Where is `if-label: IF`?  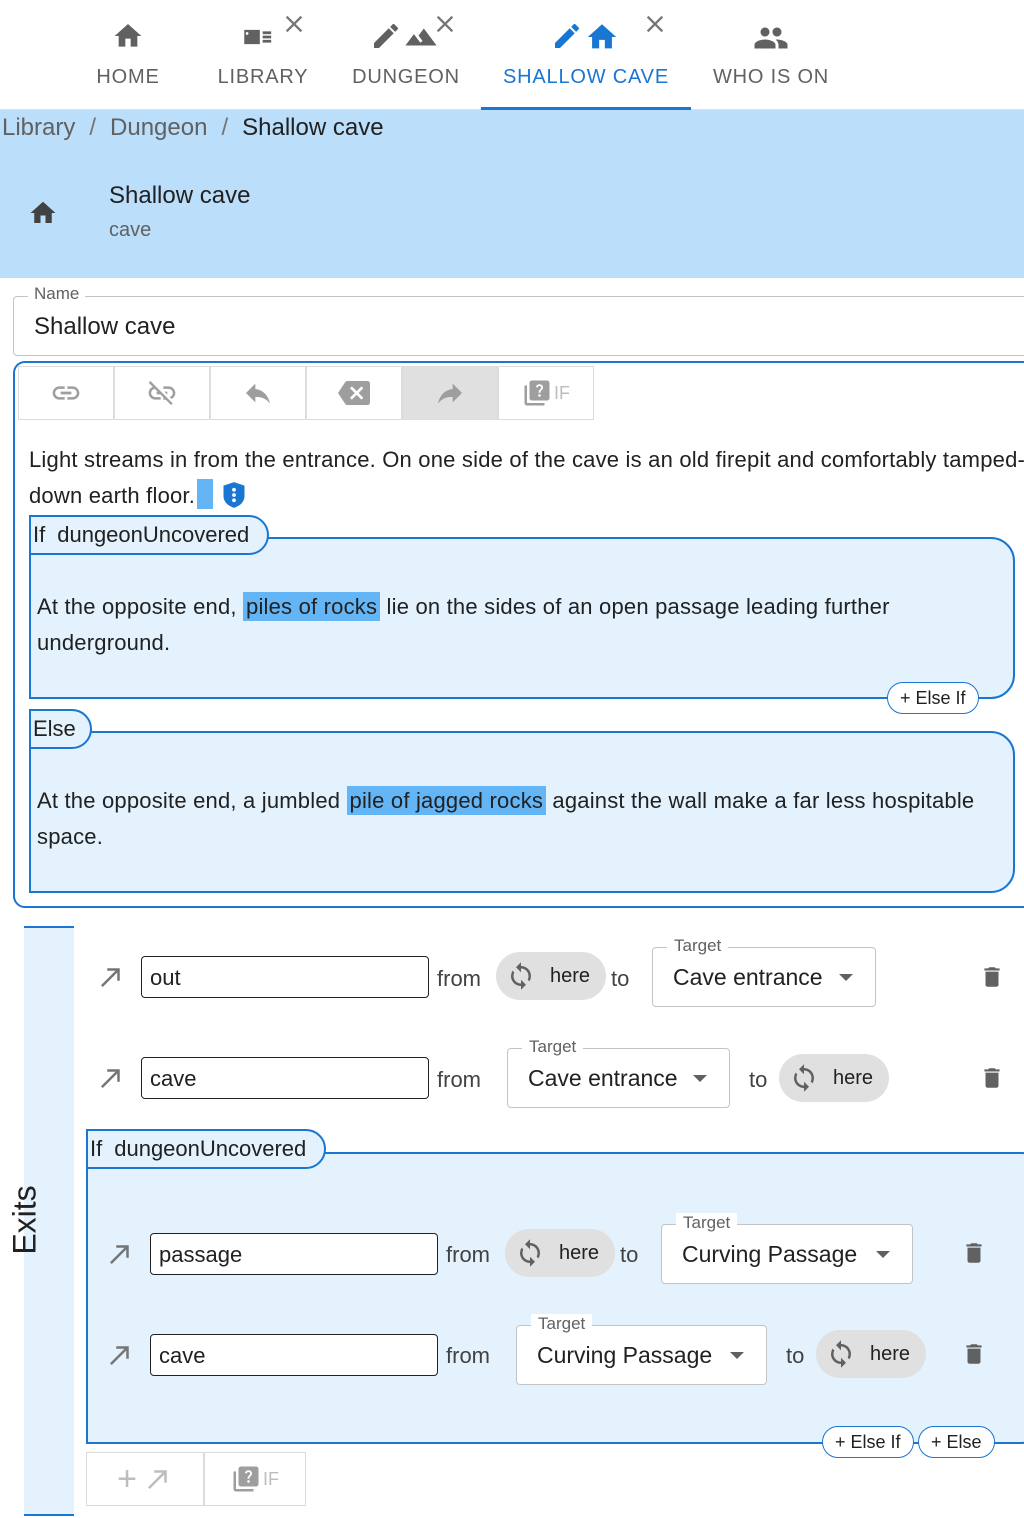 if-label: IF is located at coordinates (271, 1478).